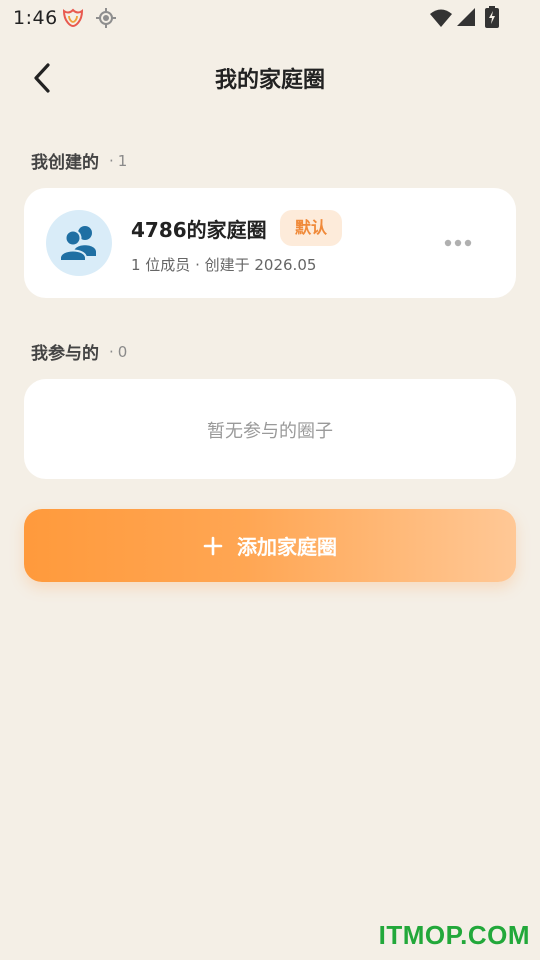 The height and width of the screenshot is (960, 540). What do you see at coordinates (213, 545) in the screenshot?
I see `plus-icon` at bounding box center [213, 545].